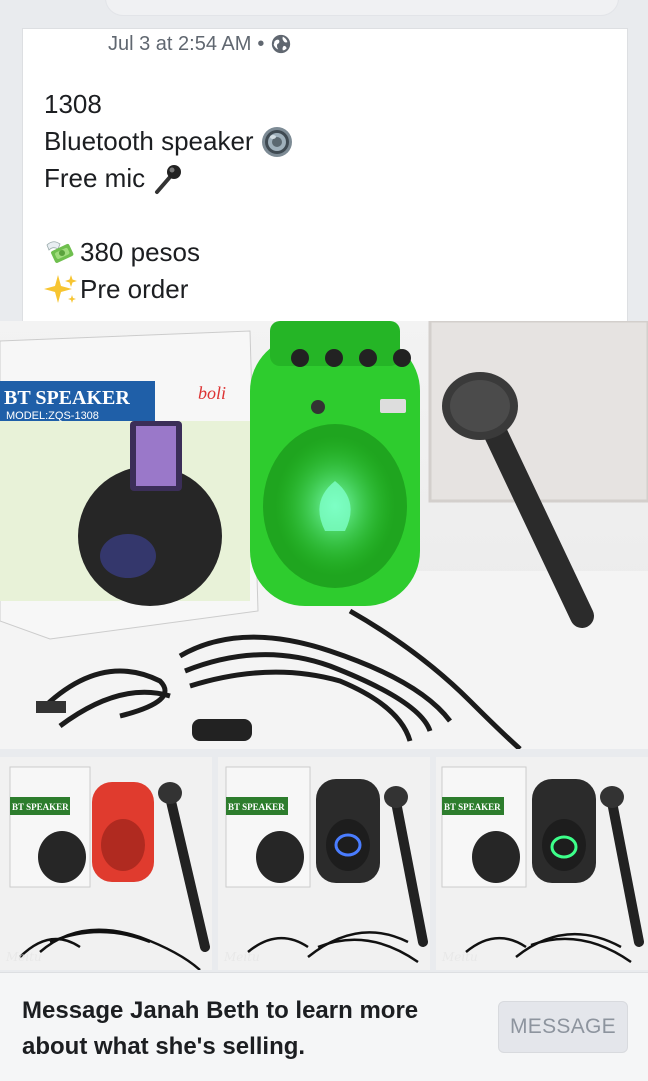  Describe the element at coordinates (168, 179) in the screenshot. I see `microphone-icon` at that location.